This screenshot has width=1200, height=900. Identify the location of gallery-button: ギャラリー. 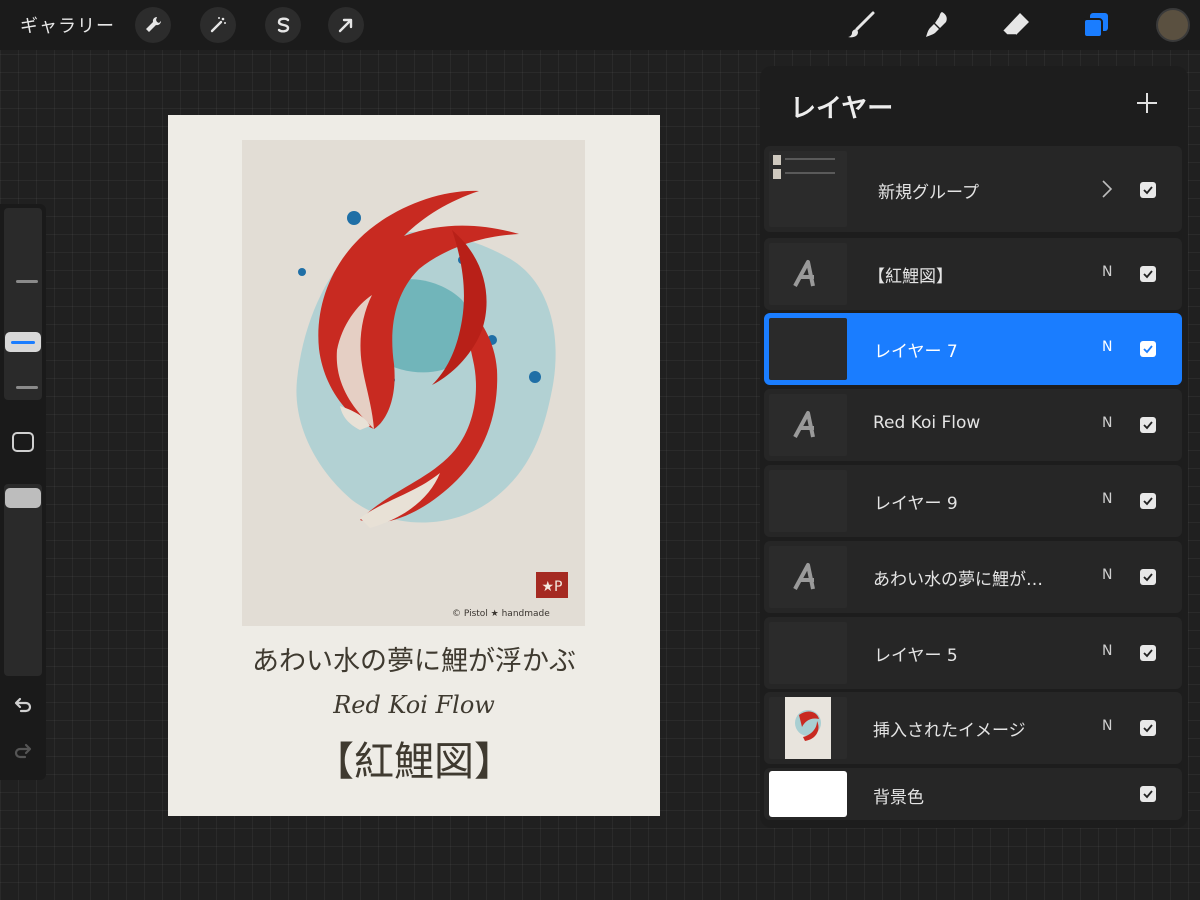
(67, 25).